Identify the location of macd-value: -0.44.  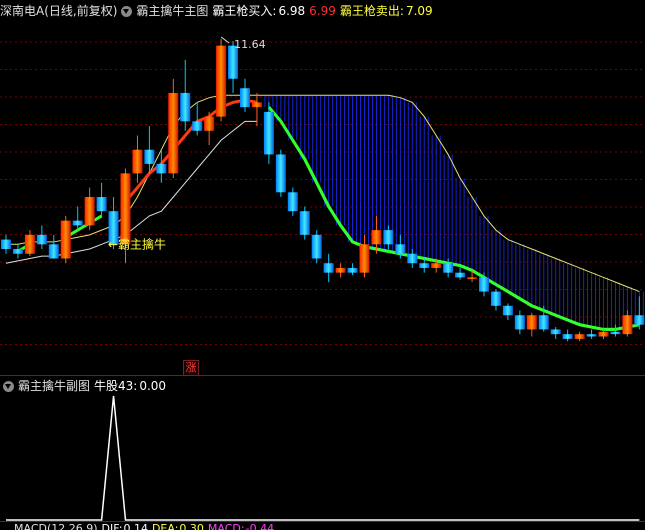
(260, 526).